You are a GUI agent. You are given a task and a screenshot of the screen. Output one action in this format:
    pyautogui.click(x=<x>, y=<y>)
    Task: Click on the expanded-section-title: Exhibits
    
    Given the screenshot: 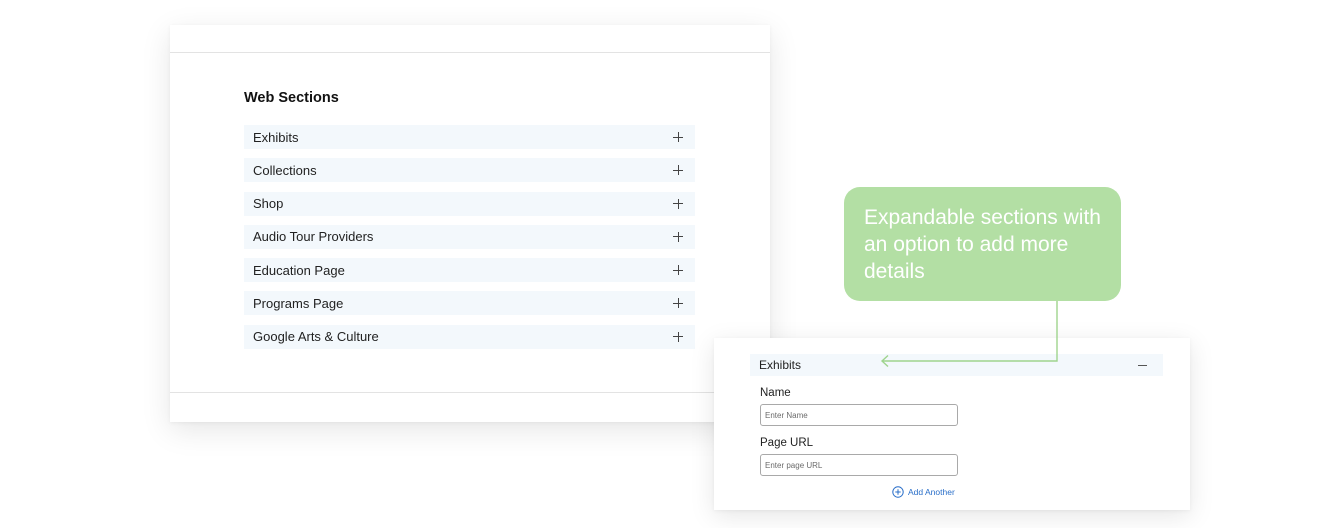 What is the action you would take?
    pyautogui.click(x=780, y=365)
    